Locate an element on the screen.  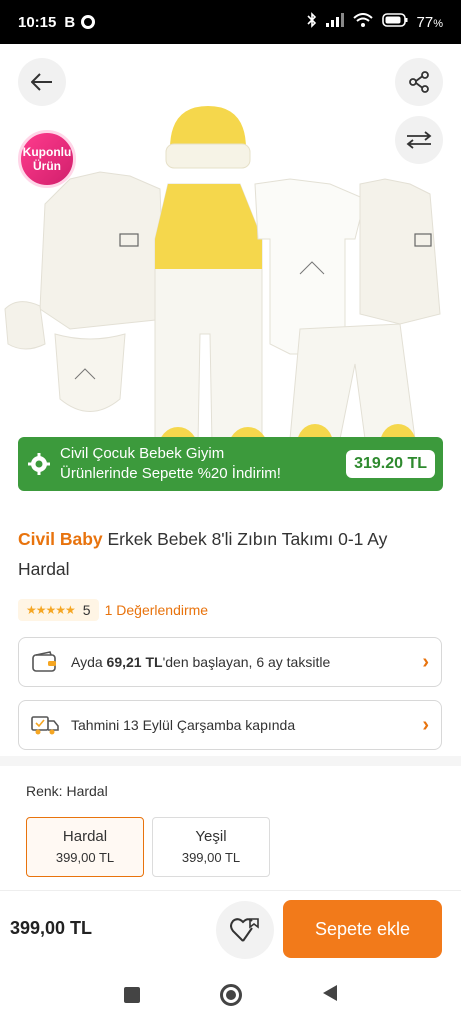
signal-icon is located at coordinates (334, 22).